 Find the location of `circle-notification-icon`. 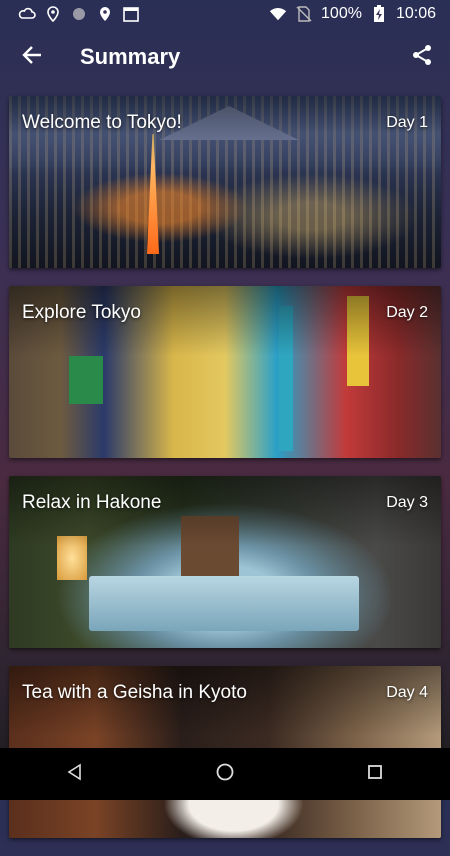

circle-notification-icon is located at coordinates (79, 14).